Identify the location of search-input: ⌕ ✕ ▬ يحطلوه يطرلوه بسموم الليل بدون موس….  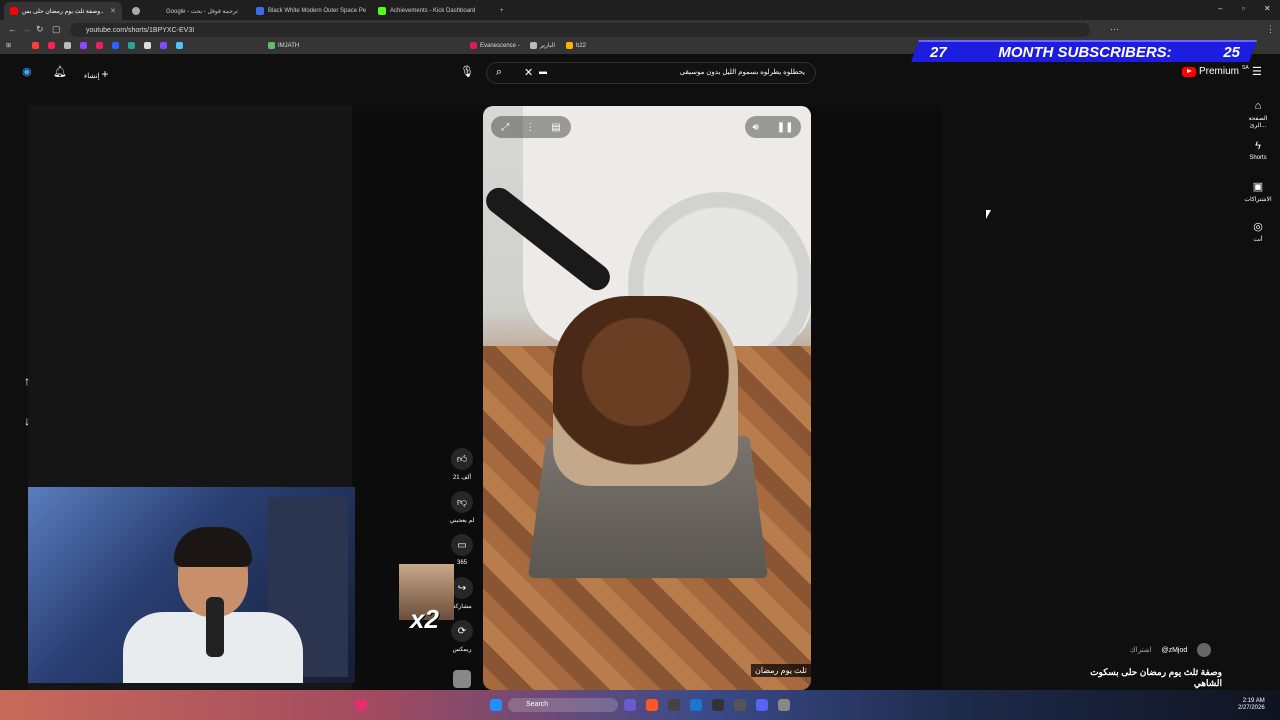
(651, 73).